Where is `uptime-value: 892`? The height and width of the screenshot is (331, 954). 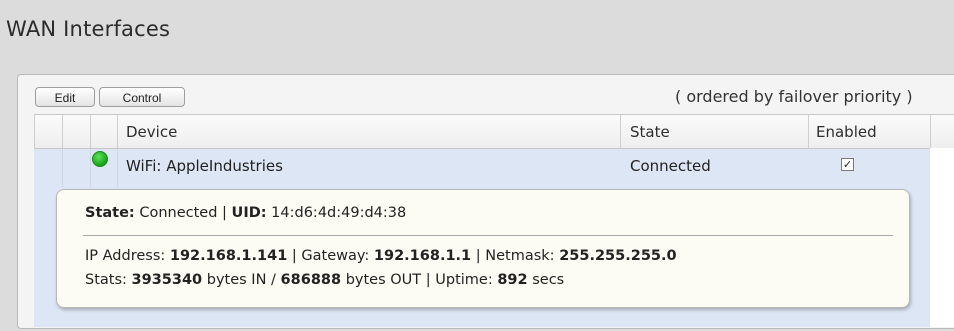 uptime-value: 892 is located at coordinates (512, 280).